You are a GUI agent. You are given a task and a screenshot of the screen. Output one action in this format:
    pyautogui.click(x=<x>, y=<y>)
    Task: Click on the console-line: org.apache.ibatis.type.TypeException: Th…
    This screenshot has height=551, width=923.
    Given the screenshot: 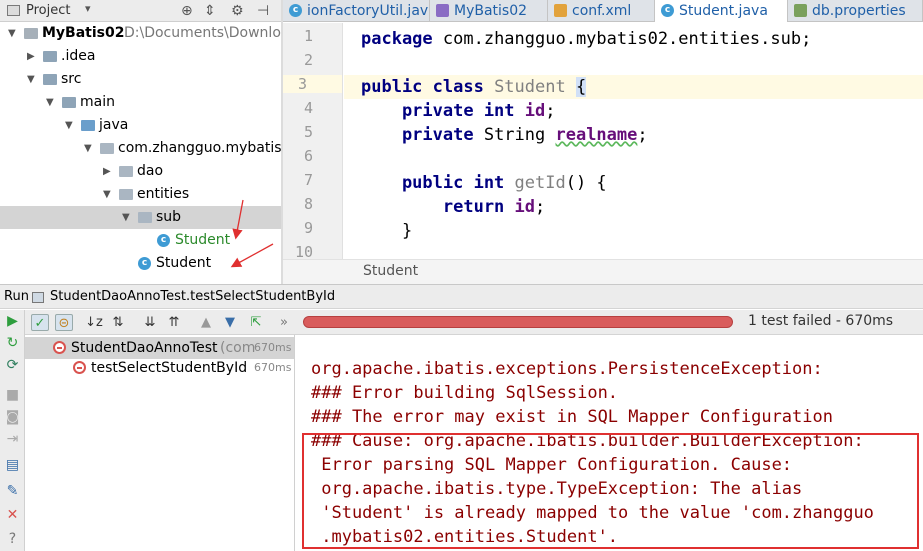 What is the action you would take?
    pyautogui.click(x=557, y=489)
    